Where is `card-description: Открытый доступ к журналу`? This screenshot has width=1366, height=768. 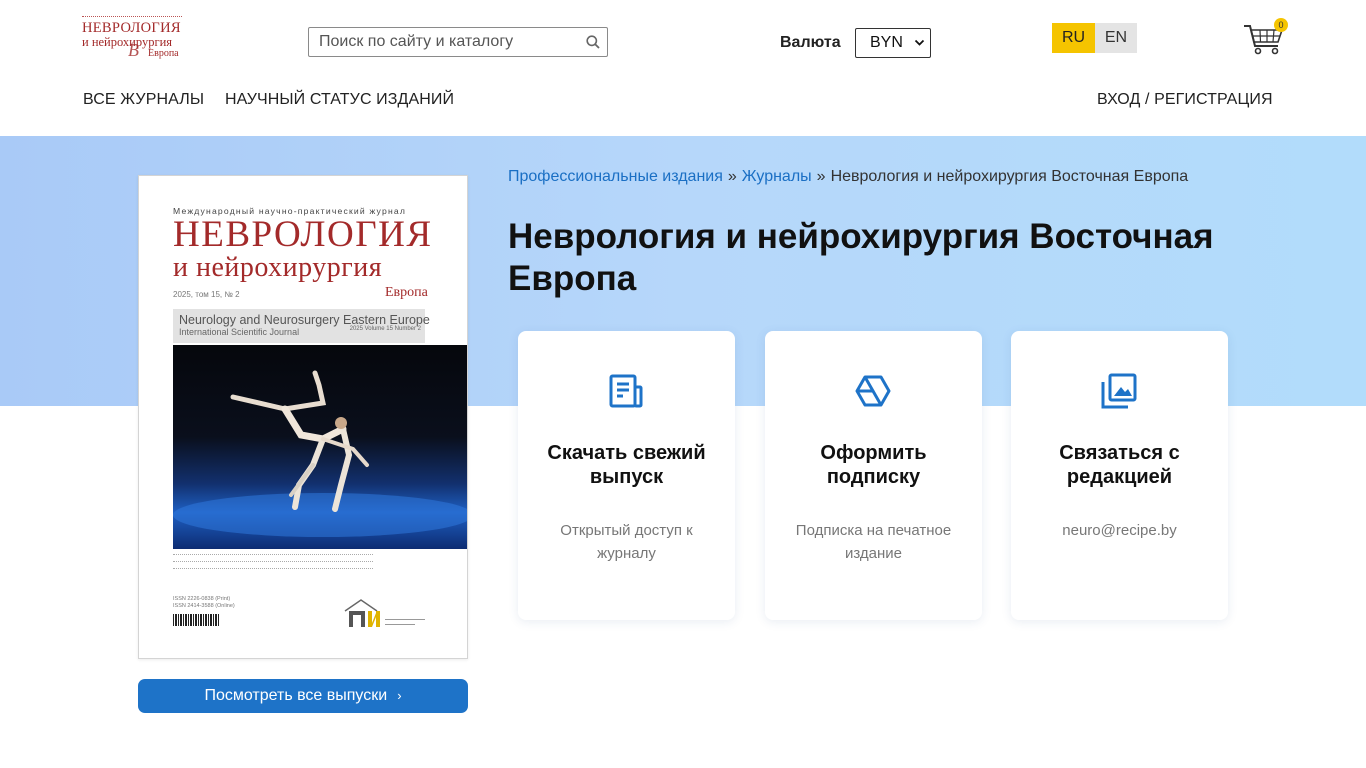 card-description: Открытый доступ к журналу is located at coordinates (626, 542).